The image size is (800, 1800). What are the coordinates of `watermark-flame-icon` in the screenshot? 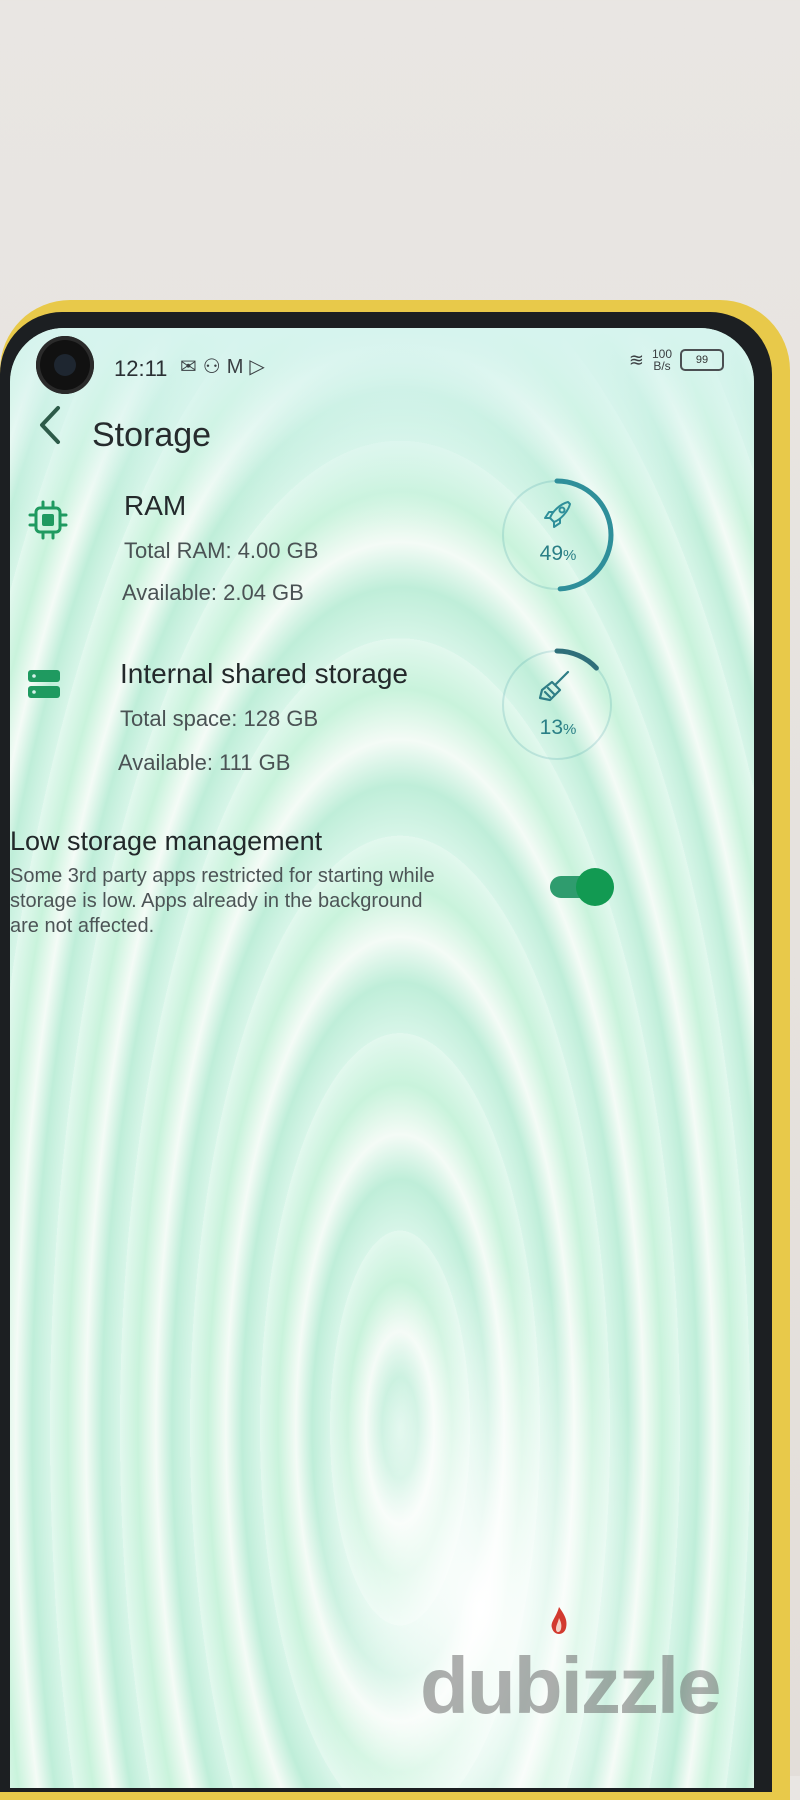 It's located at (559, 1620).